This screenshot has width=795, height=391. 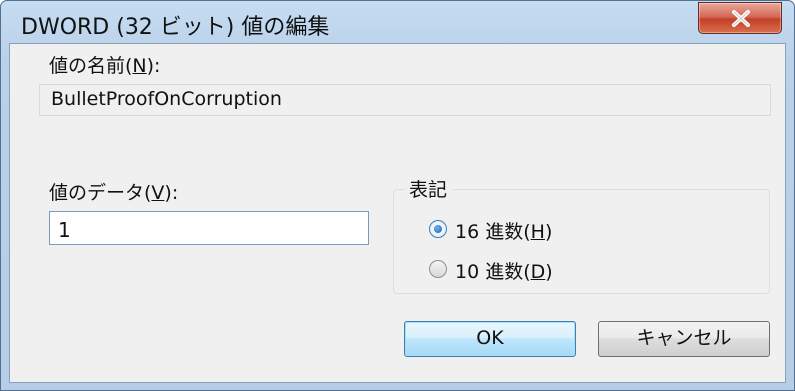 I want to click on radio-selected-dot, so click(x=438, y=229).